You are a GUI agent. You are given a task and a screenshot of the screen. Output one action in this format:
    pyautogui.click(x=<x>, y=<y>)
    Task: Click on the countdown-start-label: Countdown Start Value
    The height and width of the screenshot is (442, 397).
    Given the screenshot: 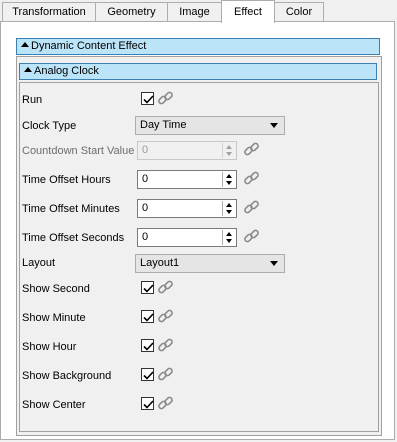 What is the action you would take?
    pyautogui.click(x=78, y=151)
    